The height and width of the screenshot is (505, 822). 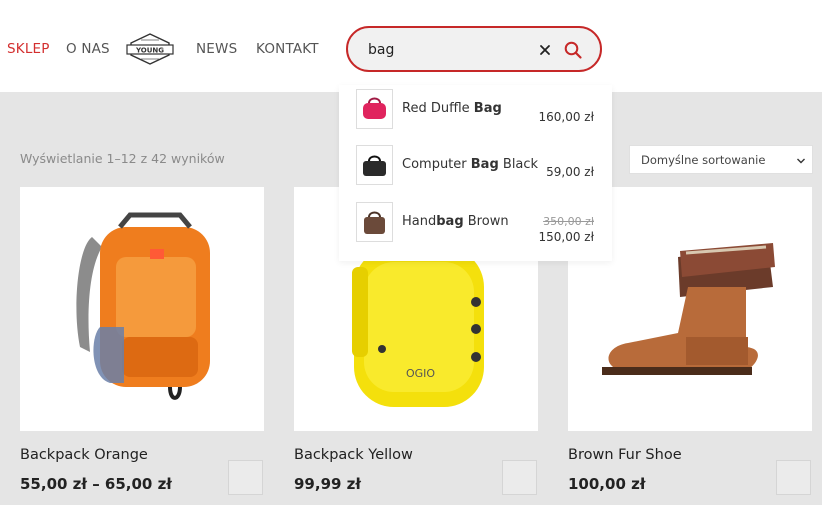 I want to click on sort-selected-label: Domyślne sortowanie, so click(x=703, y=160).